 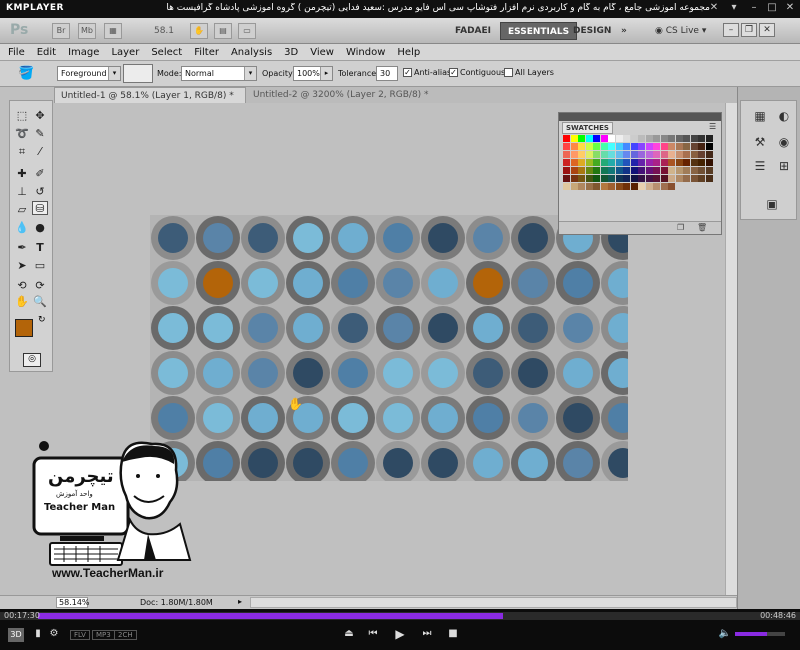 I want to click on mini-bridge-button: Mb, so click(x=87, y=31).